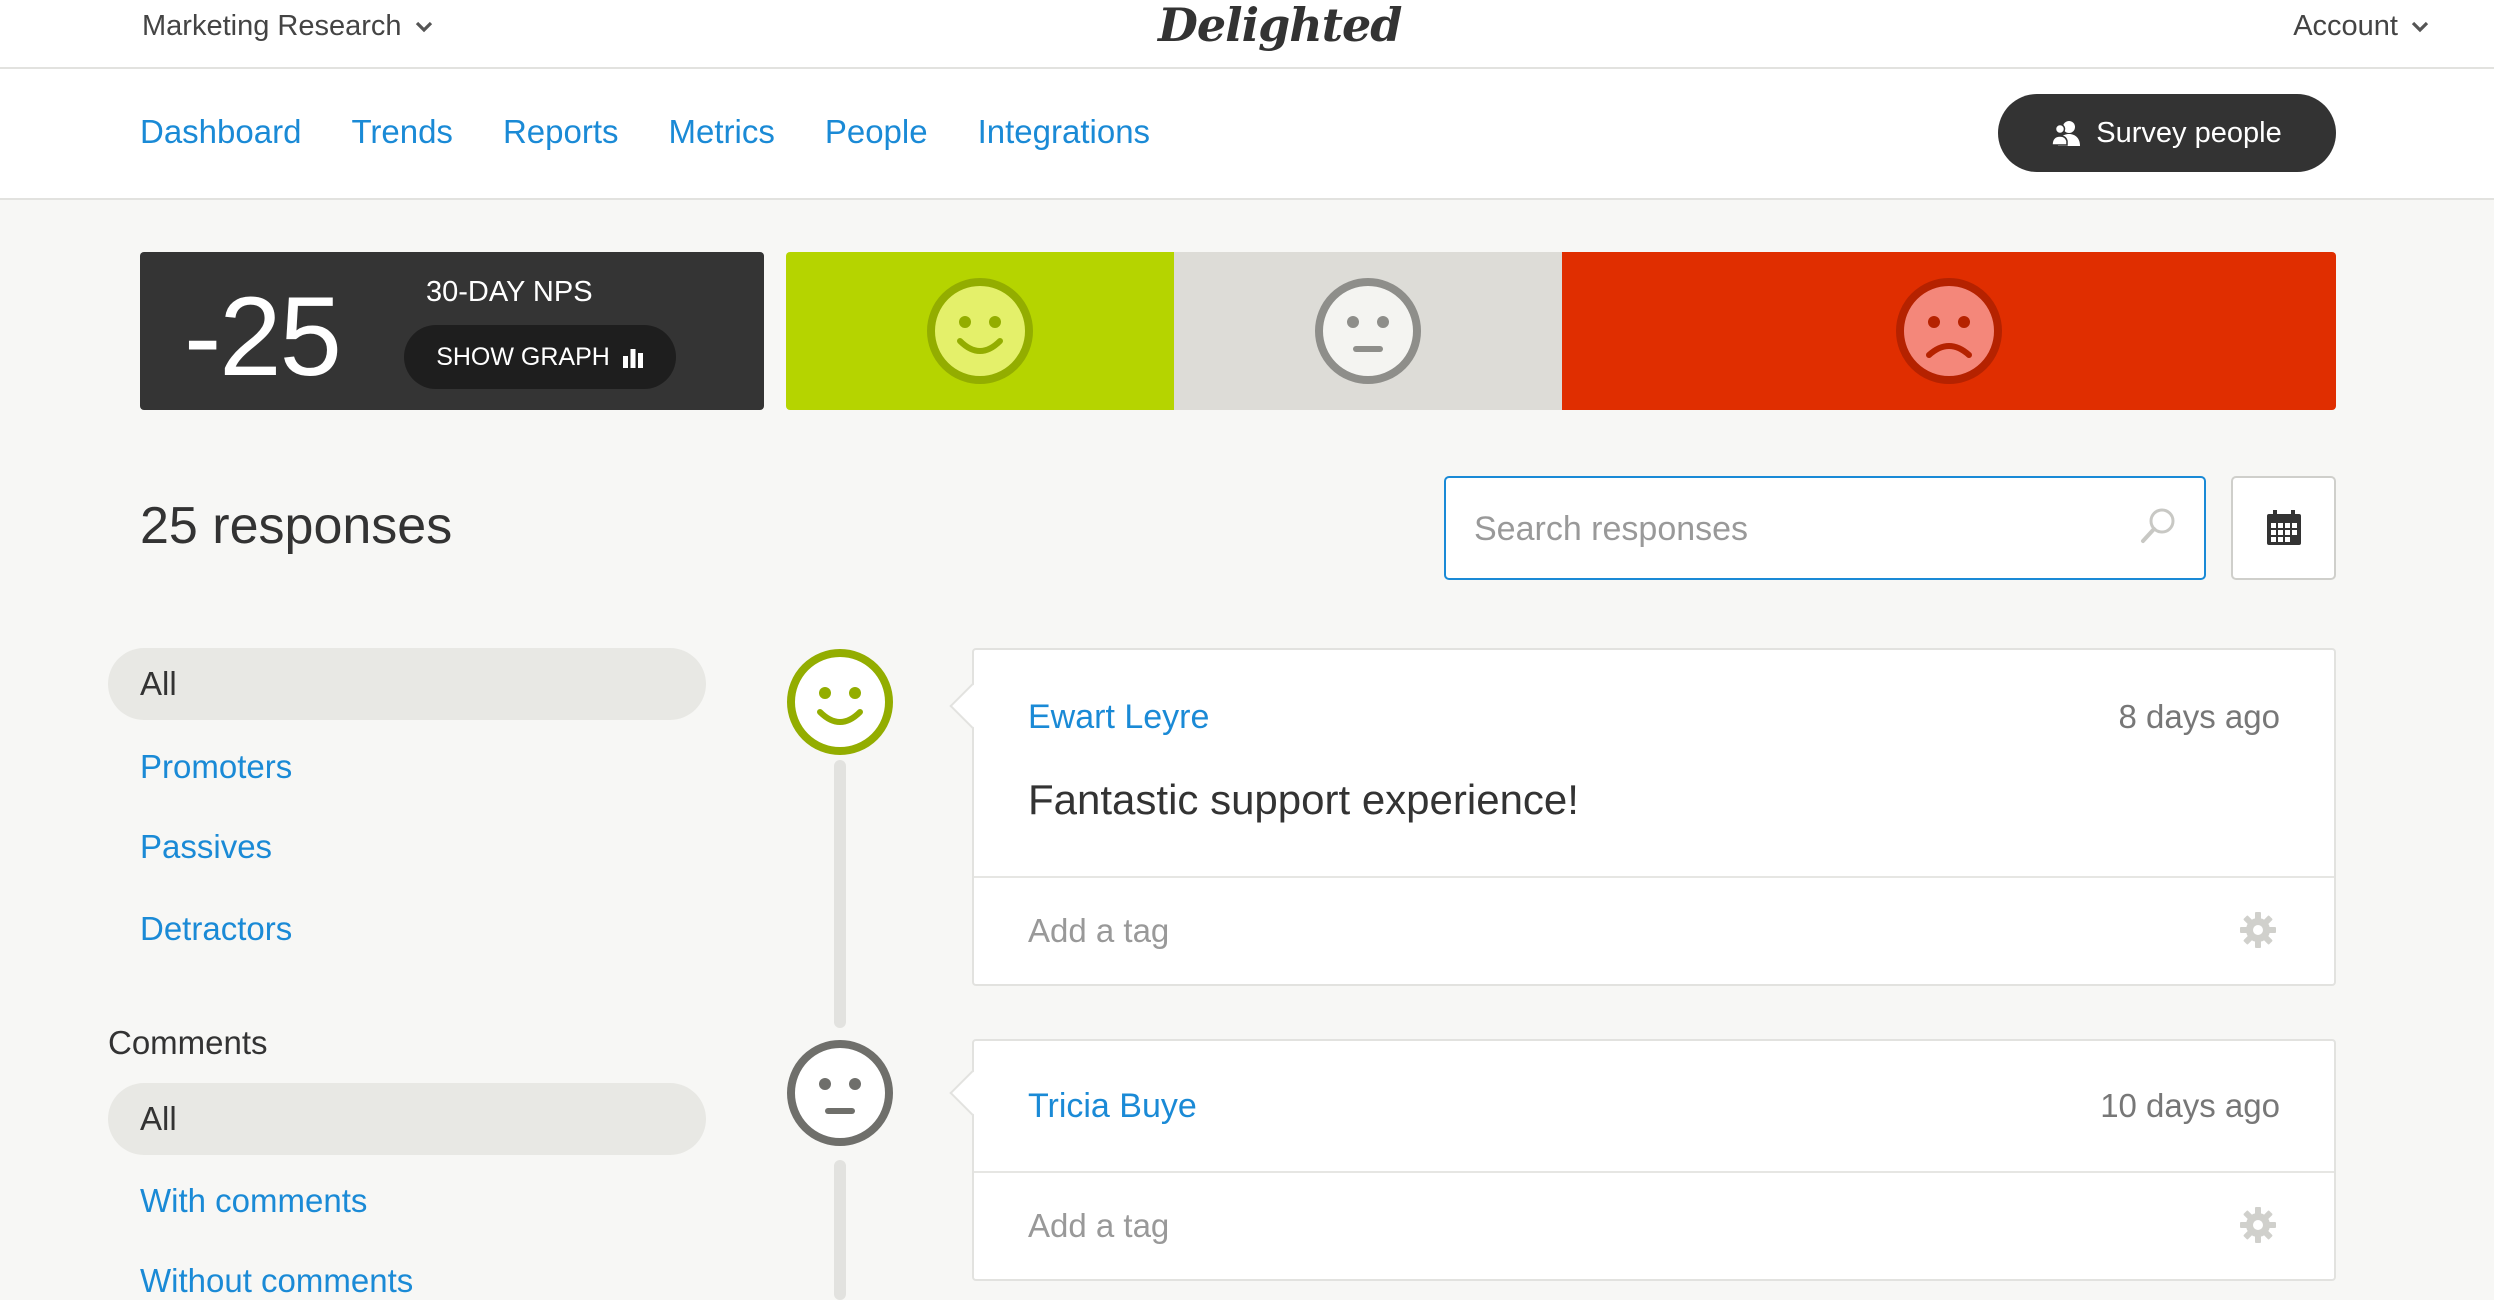 The height and width of the screenshot is (1300, 2494). What do you see at coordinates (1280, 26) in the screenshot?
I see `delighted-logo: Delighted` at bounding box center [1280, 26].